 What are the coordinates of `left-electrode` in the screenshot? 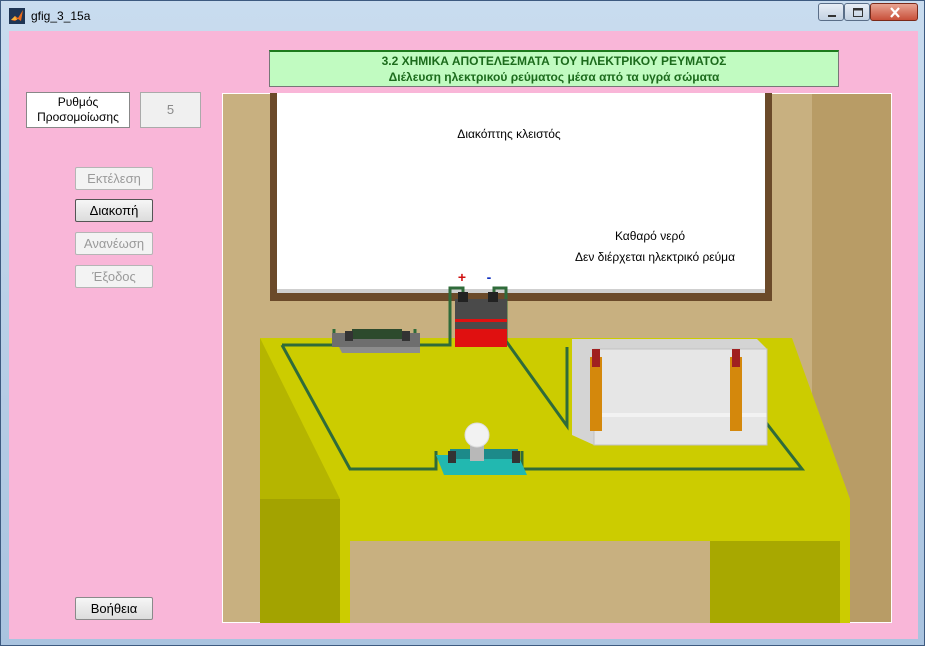 It's located at (596, 394).